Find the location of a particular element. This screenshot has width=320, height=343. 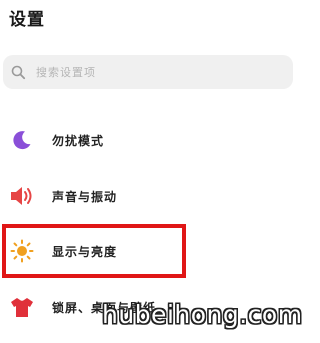

highlight-annotation is located at coordinates (94, 251).